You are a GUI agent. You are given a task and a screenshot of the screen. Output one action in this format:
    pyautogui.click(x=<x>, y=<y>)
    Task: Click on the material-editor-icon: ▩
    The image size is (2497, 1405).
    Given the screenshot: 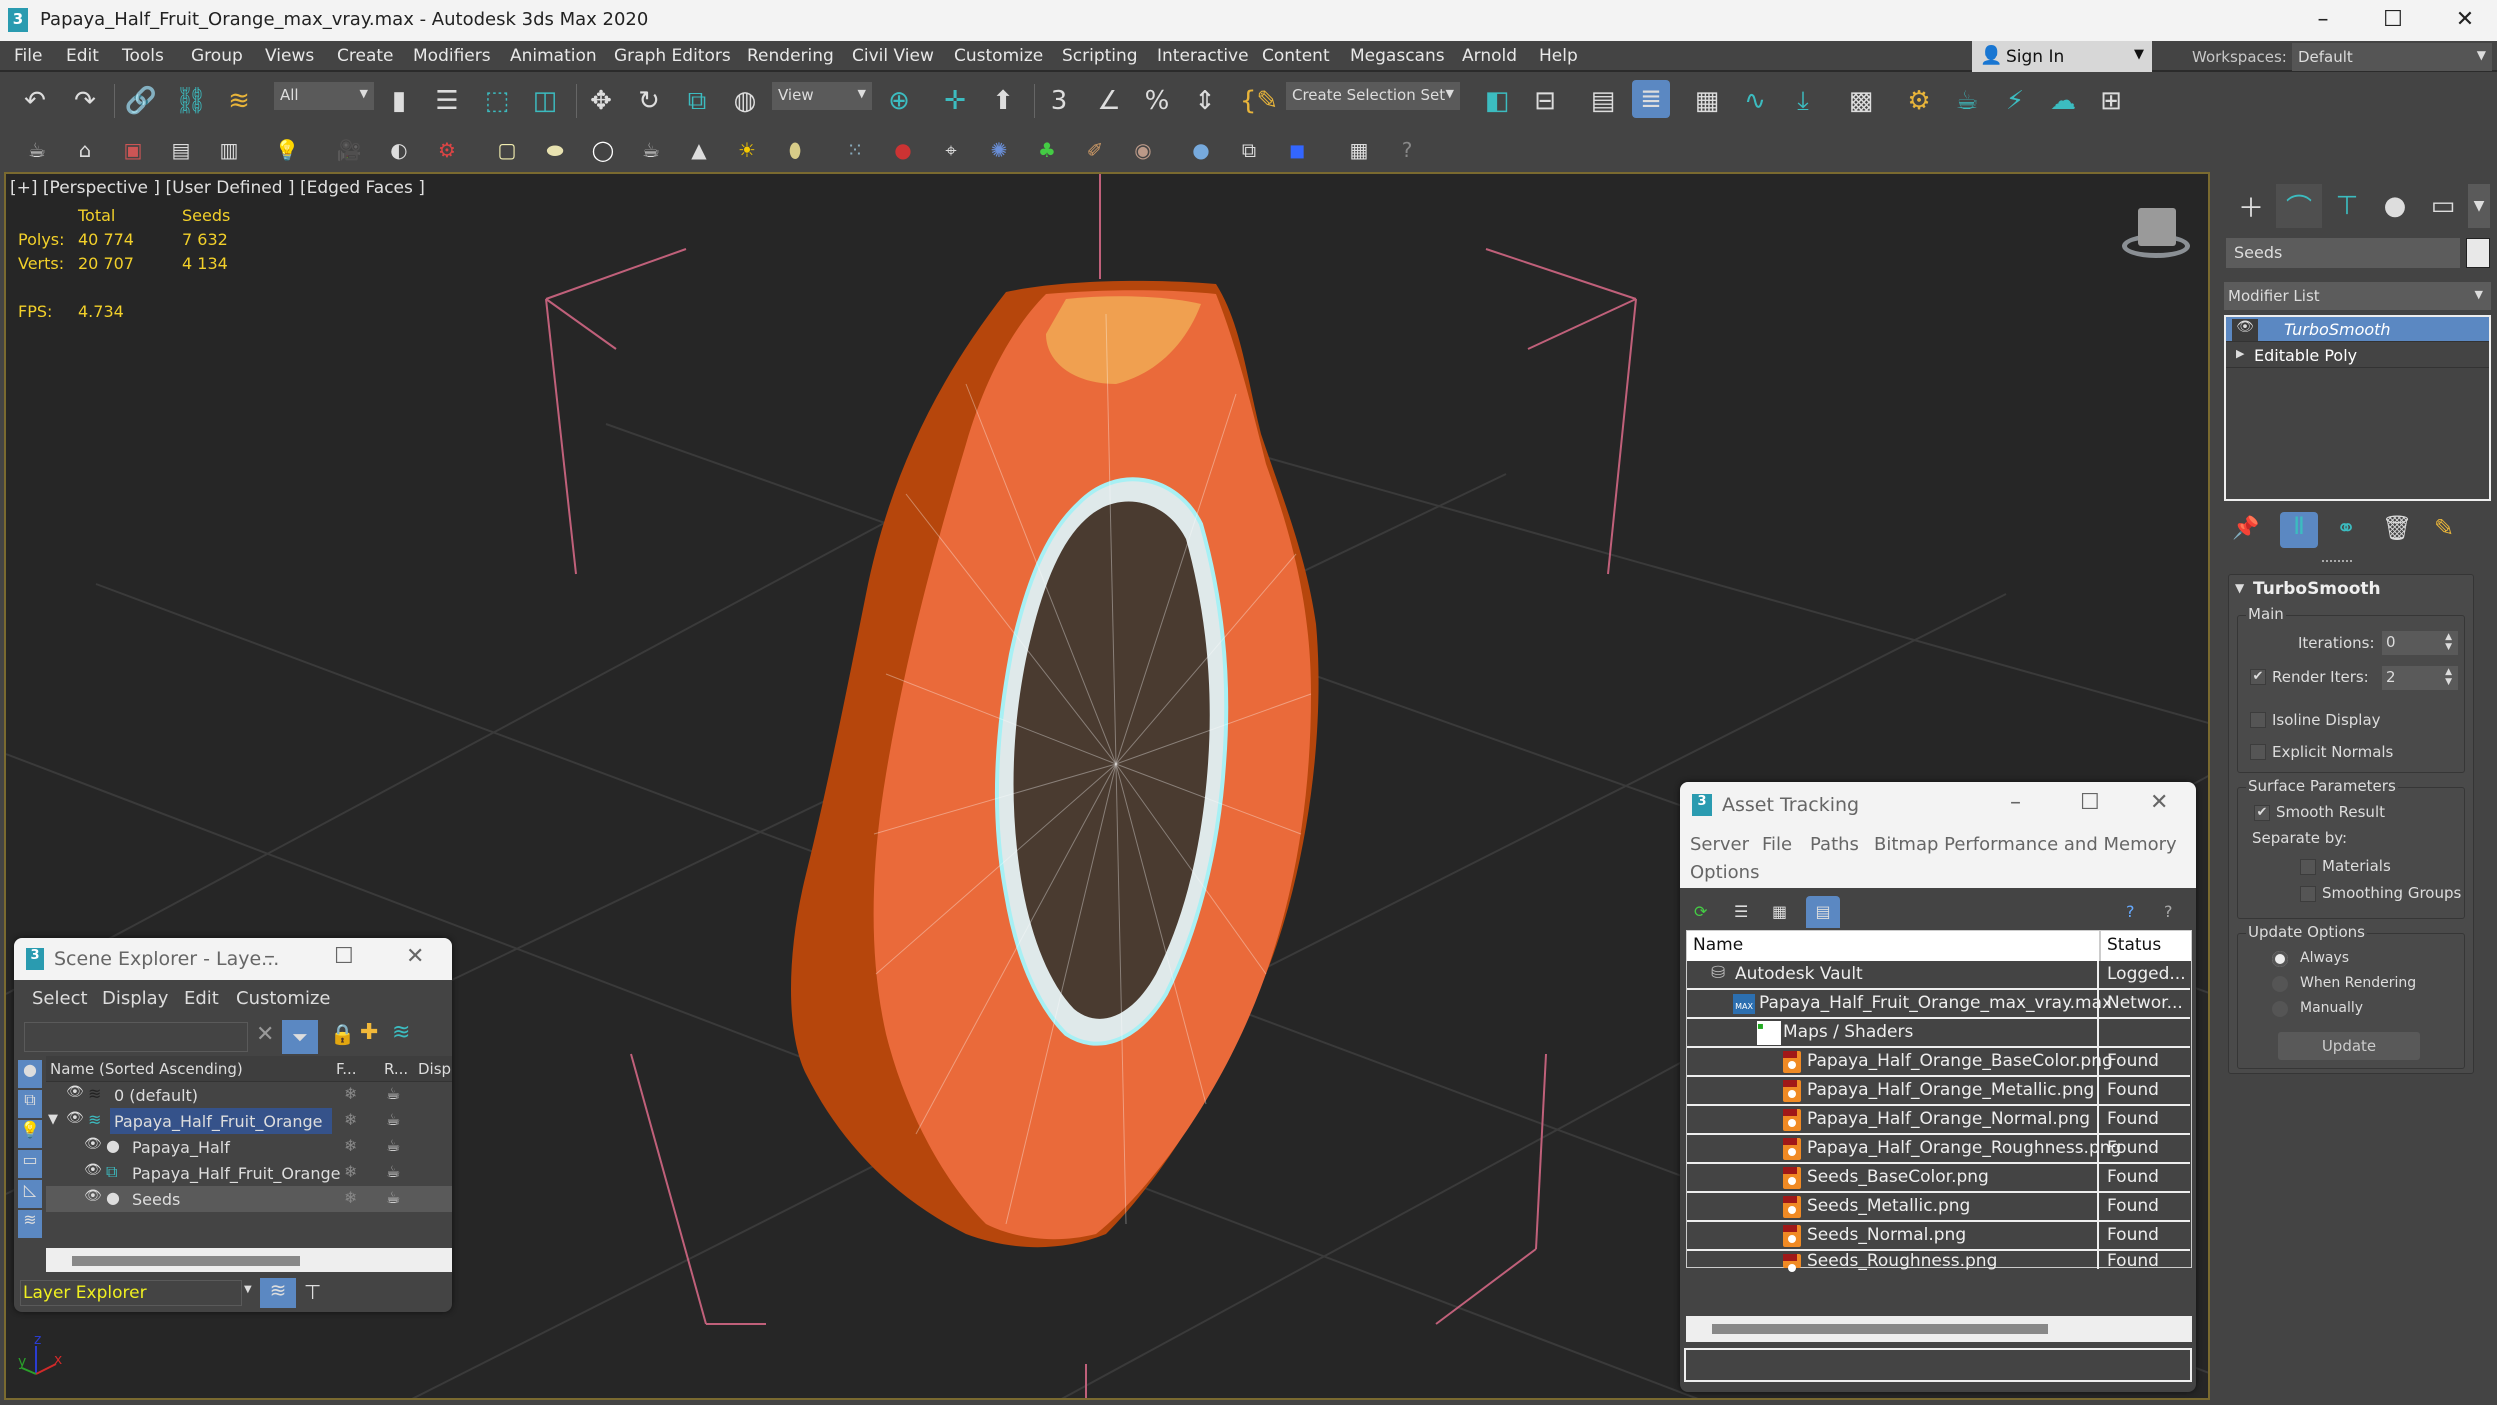 What is the action you would take?
    pyautogui.click(x=1861, y=101)
    